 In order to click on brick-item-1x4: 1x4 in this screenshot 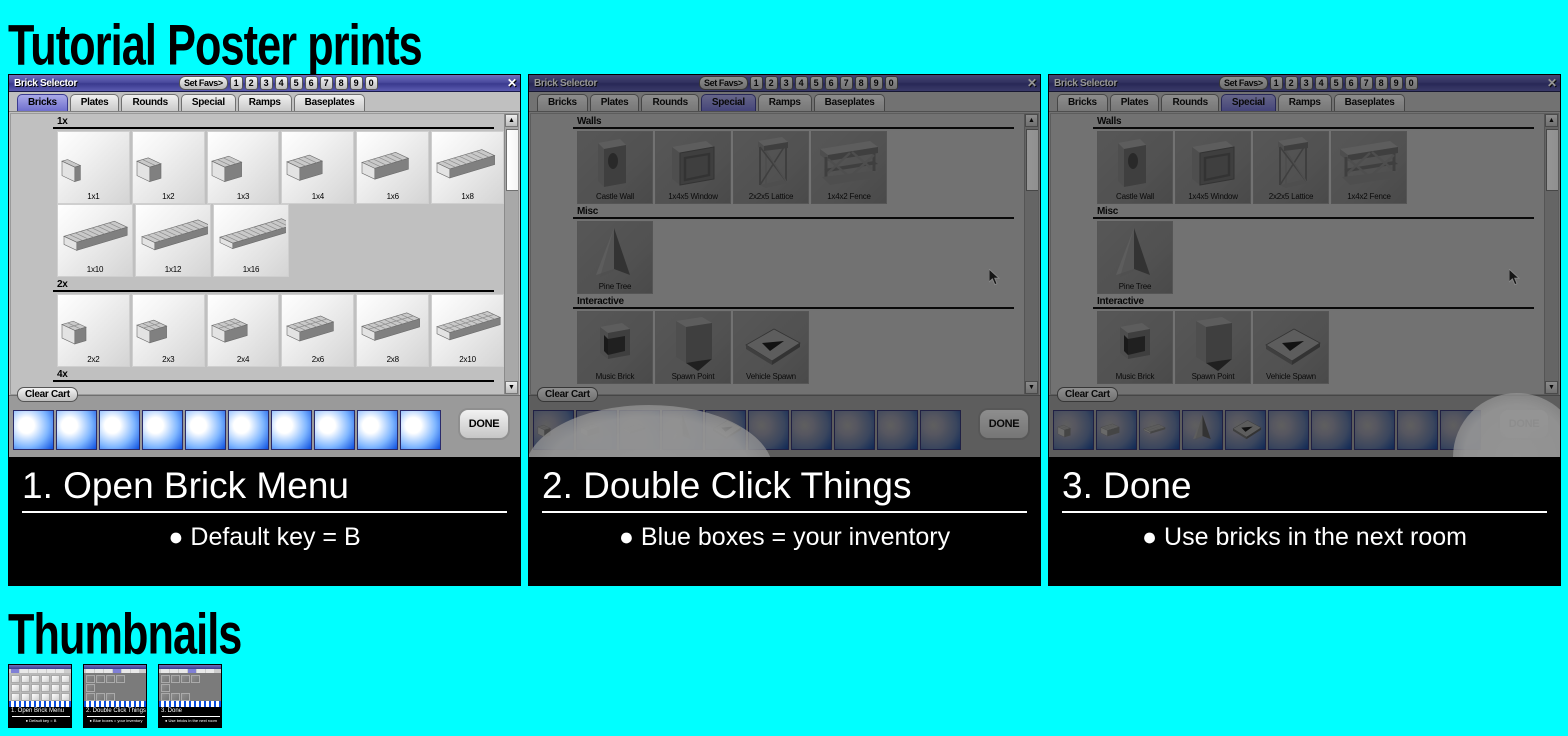, I will do `click(318, 167)`.